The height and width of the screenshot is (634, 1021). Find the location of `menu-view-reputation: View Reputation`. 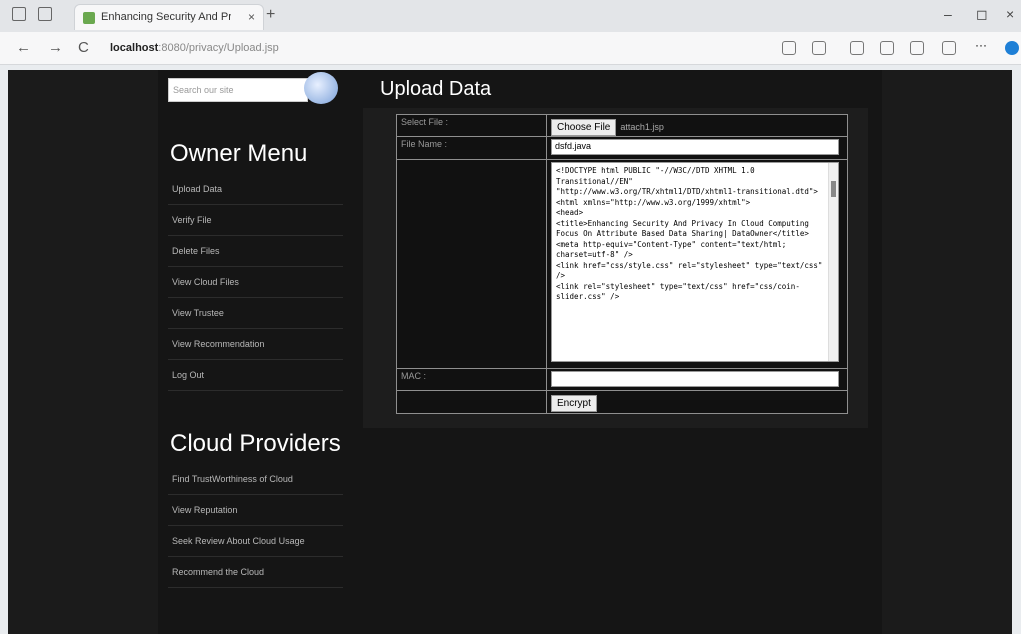

menu-view-reputation: View Reputation is located at coordinates (255, 510).